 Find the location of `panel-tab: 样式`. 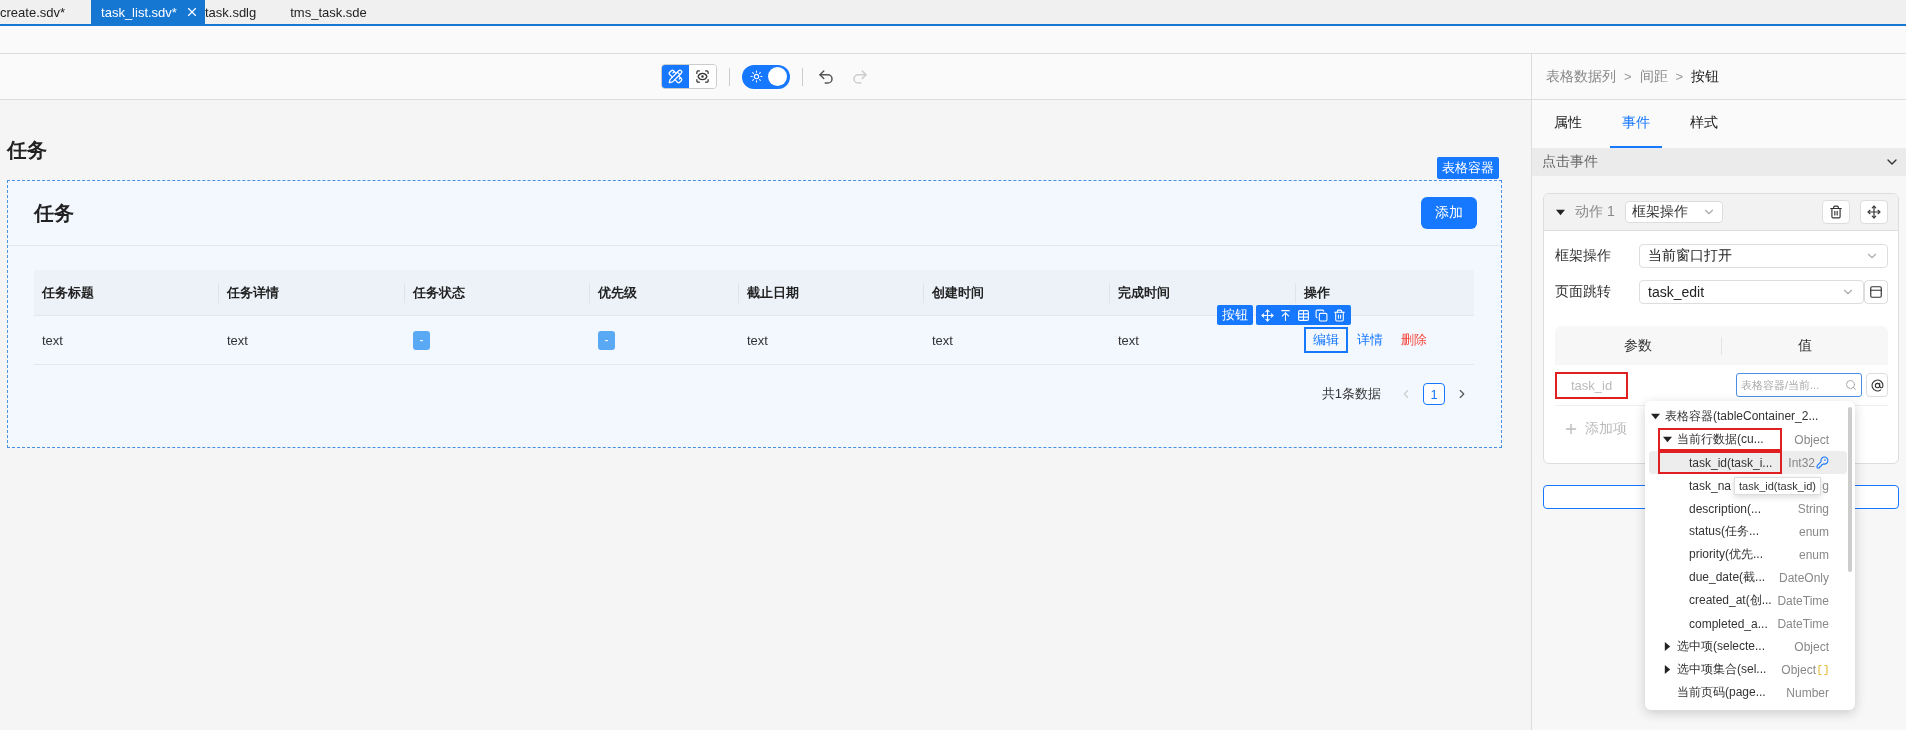

panel-tab: 样式 is located at coordinates (1704, 124).